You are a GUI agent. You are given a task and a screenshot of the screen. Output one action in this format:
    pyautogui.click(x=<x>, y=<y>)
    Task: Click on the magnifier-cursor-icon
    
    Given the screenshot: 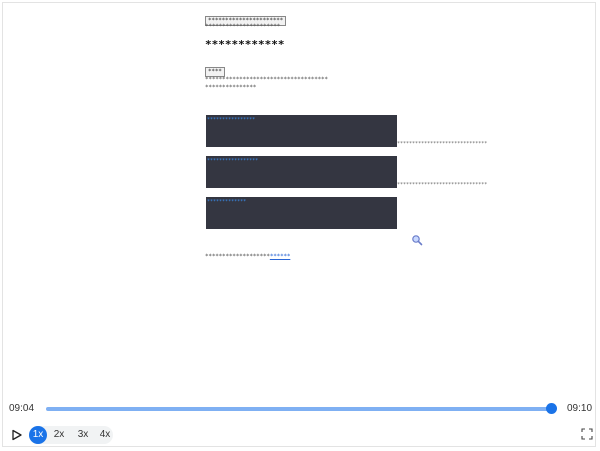 What is the action you would take?
    pyautogui.click(x=417, y=240)
    